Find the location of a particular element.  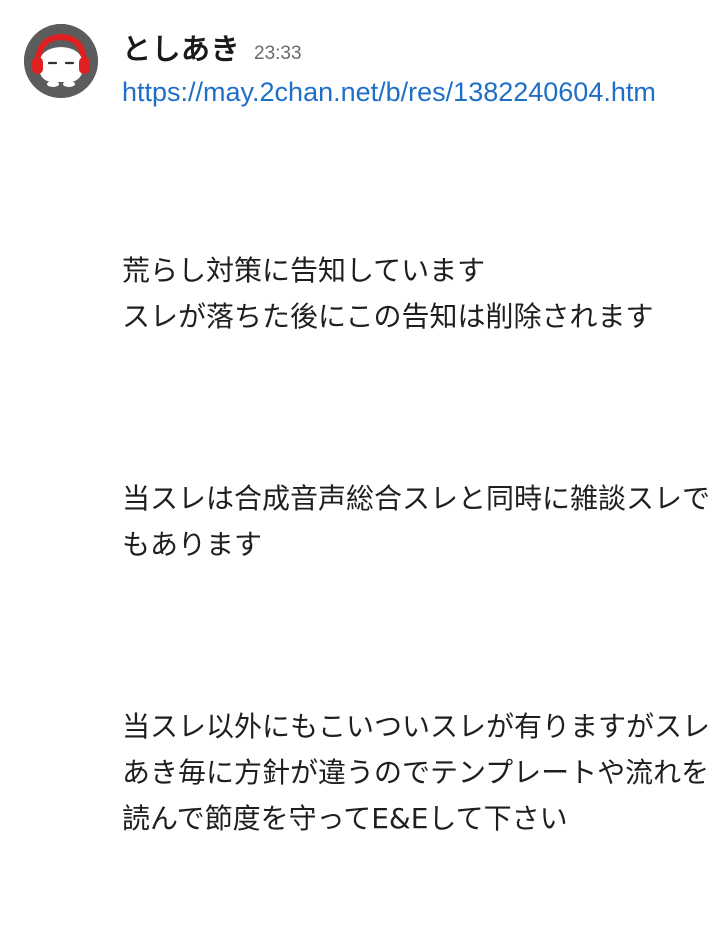

author-name: としあき is located at coordinates (181, 47).